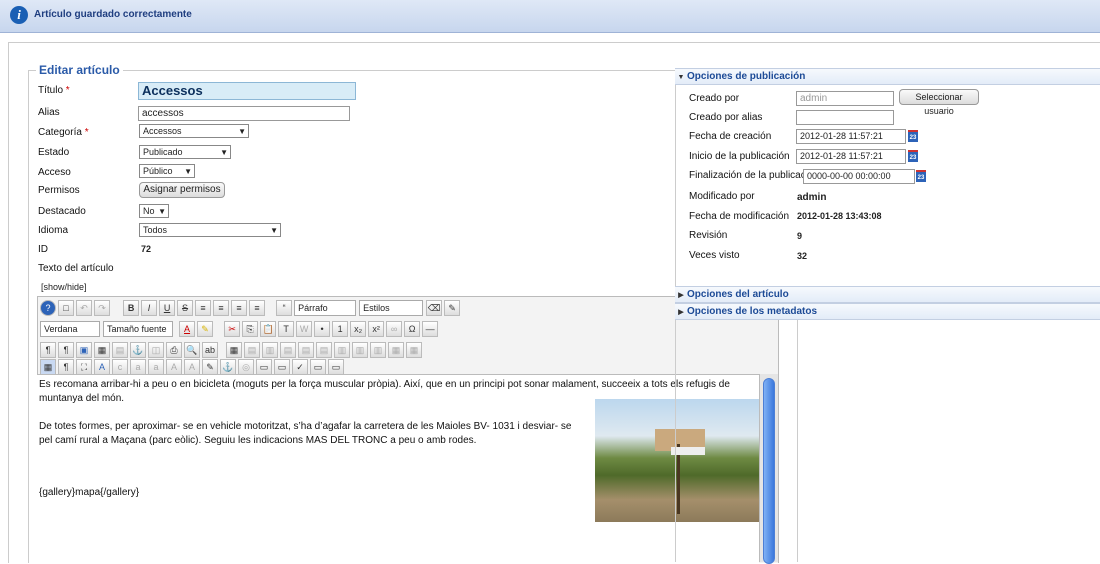 The height and width of the screenshot is (564, 1100). I want to click on acronym-icon: a, so click(156, 367).